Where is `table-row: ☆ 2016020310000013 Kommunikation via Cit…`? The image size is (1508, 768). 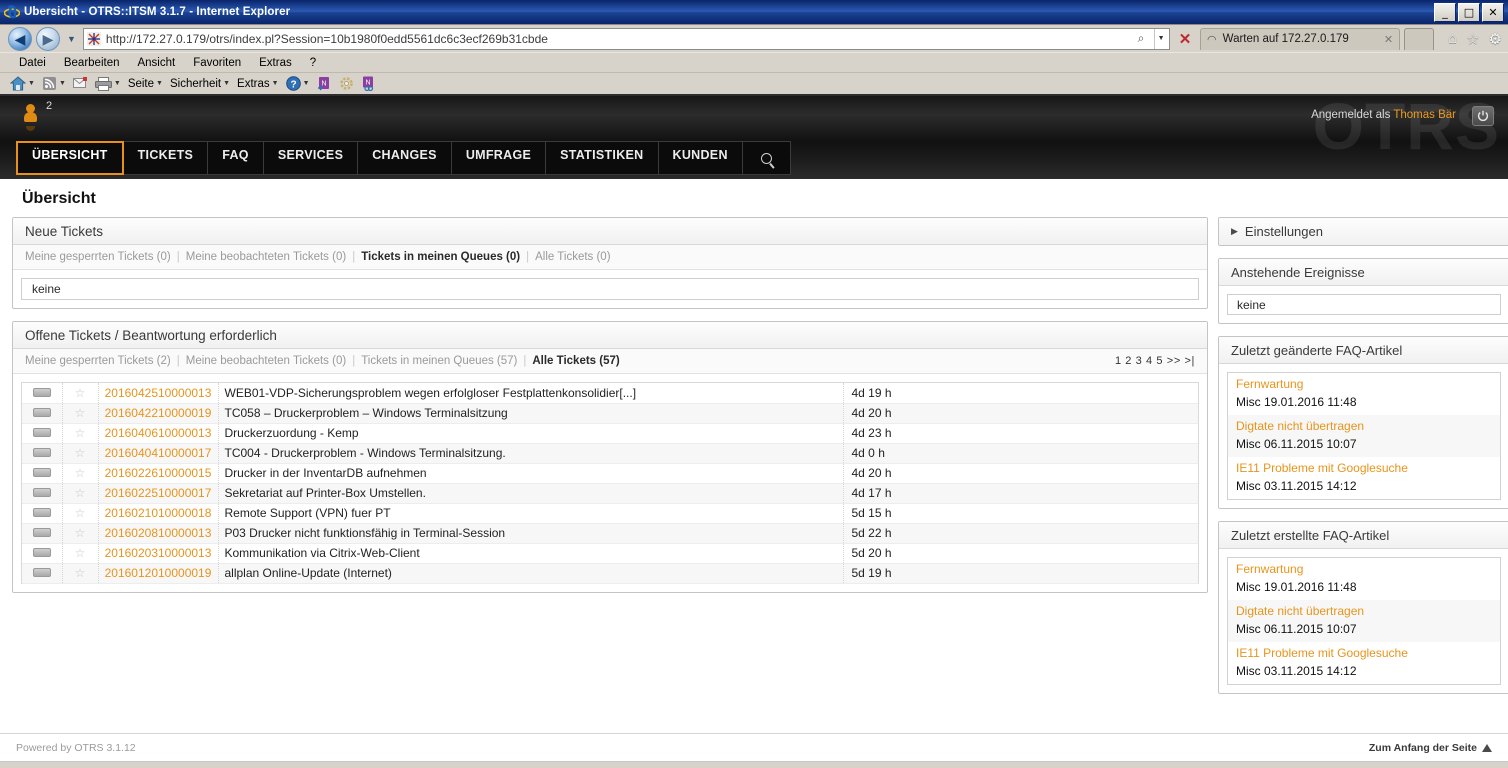
table-row: ☆ 2016020310000013 Kommunikation via Cit… is located at coordinates (610, 553).